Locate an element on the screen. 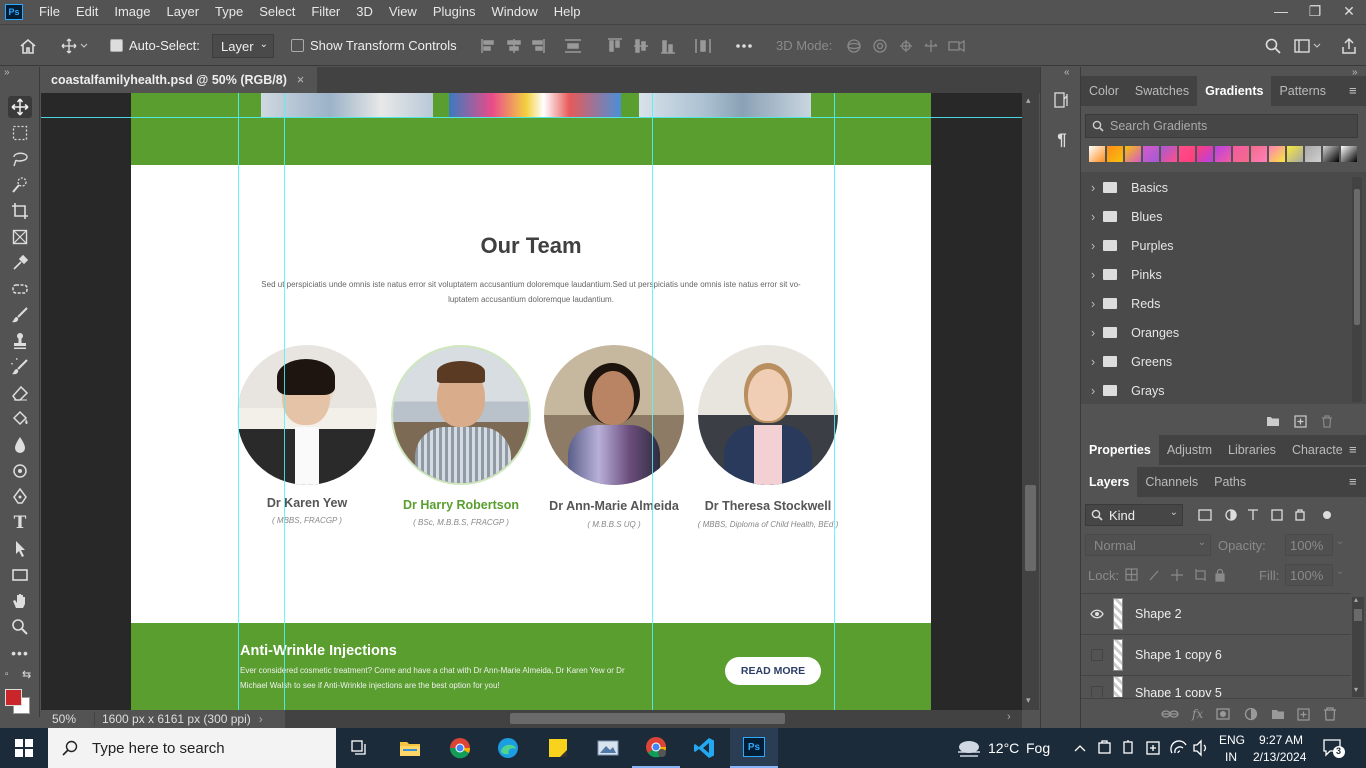 This screenshot has height=768, width=1366. menu-type: Type is located at coordinates (229, 12).